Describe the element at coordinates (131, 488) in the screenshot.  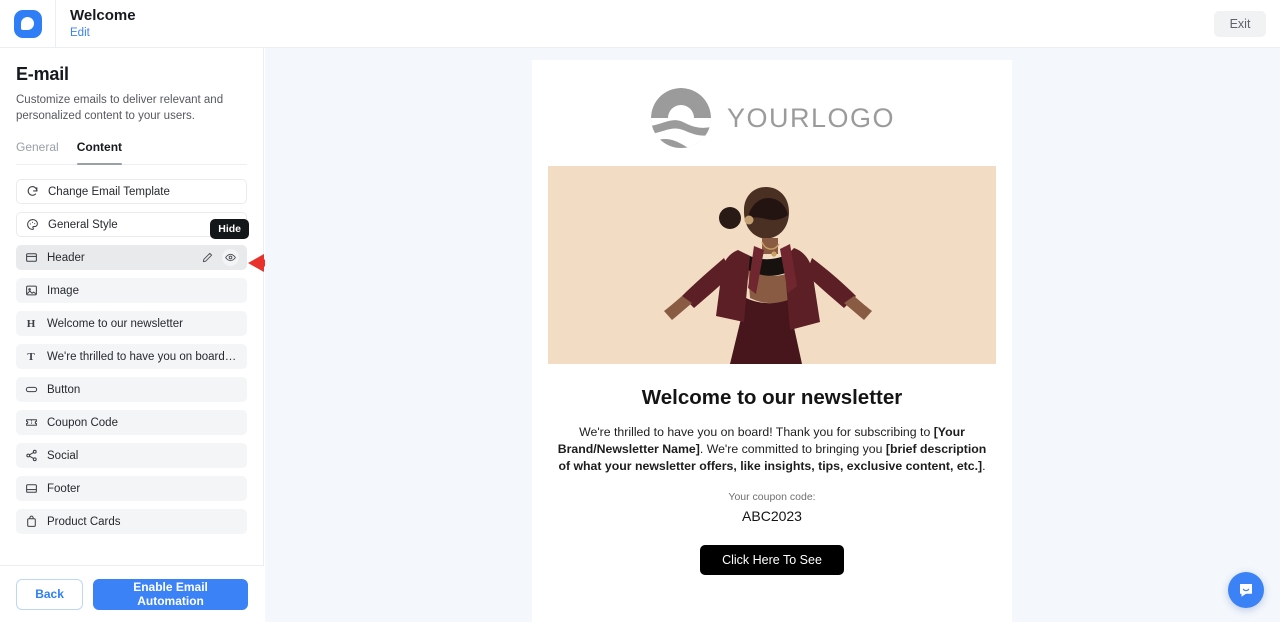
I see `block-row-footer: Footer` at that location.